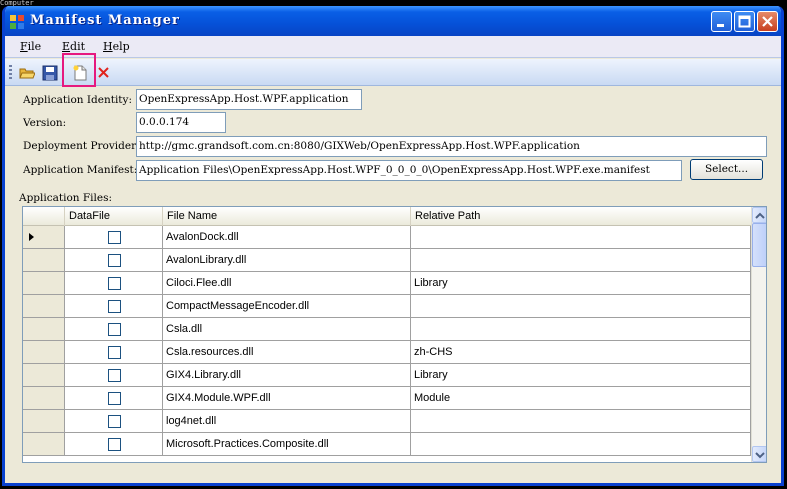  I want to click on table-row: GIX4.Module.WPF.dll Module, so click(387, 398).